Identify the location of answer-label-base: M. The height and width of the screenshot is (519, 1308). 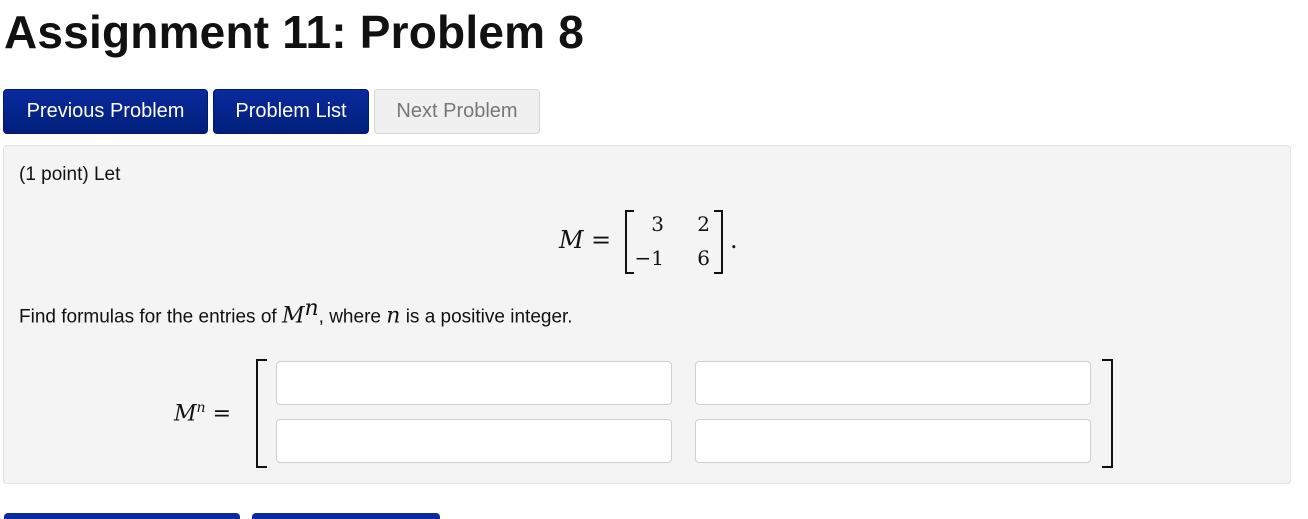
(185, 414).